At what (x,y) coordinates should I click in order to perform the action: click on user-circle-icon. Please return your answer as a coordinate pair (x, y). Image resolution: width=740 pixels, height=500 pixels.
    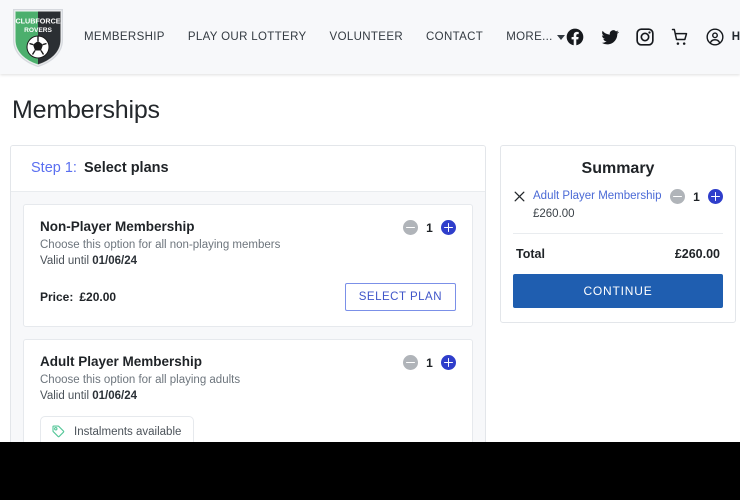
    Looking at the image, I should click on (715, 37).